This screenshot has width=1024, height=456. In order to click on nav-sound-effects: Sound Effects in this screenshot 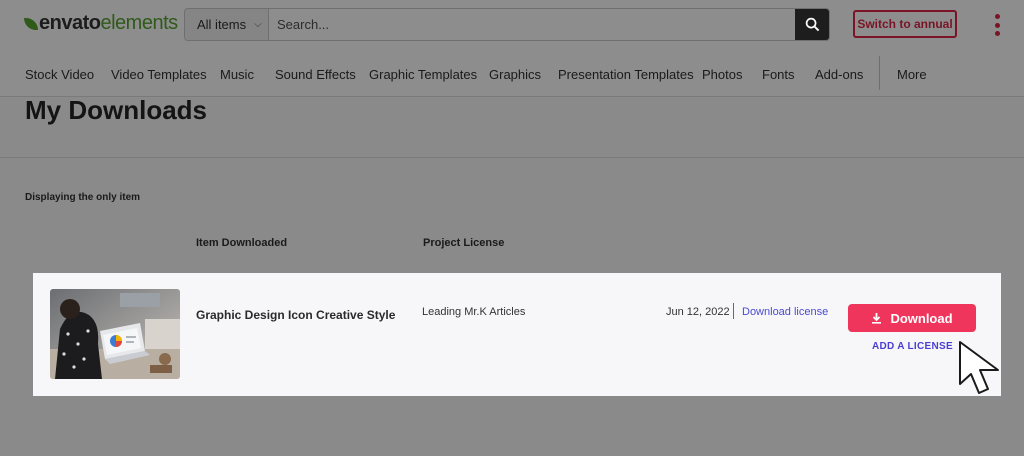, I will do `click(315, 74)`.